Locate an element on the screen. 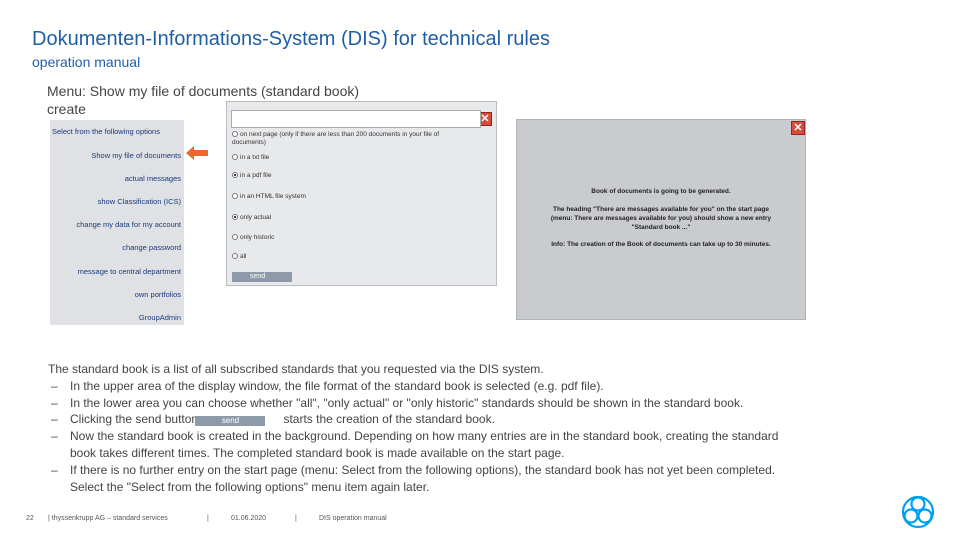  close-icon: ✕ is located at coordinates (798, 128).